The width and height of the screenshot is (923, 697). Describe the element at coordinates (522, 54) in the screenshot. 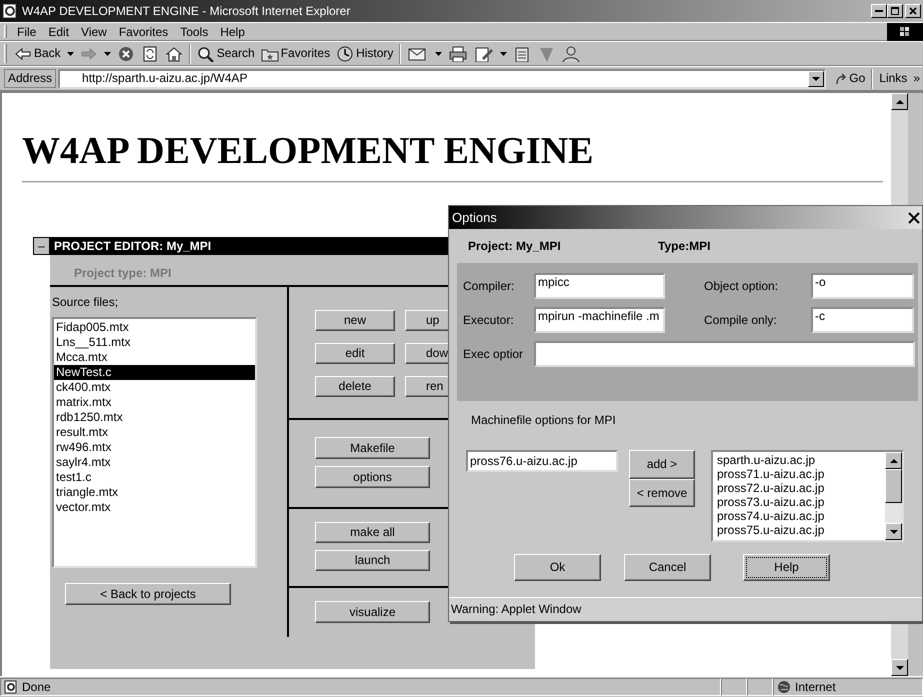

I see `page-icon` at that location.